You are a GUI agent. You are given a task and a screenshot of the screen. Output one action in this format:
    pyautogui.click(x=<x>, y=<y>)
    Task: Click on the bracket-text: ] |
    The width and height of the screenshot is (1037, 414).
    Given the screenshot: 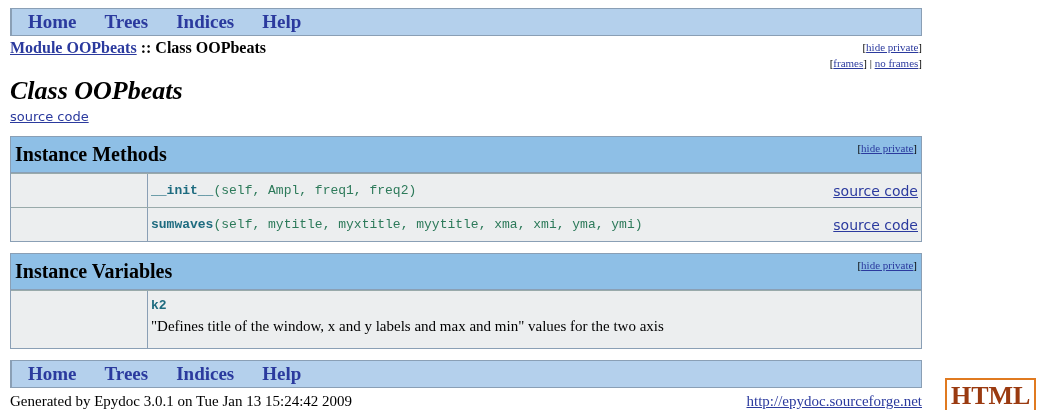 What is the action you would take?
    pyautogui.click(x=868, y=63)
    